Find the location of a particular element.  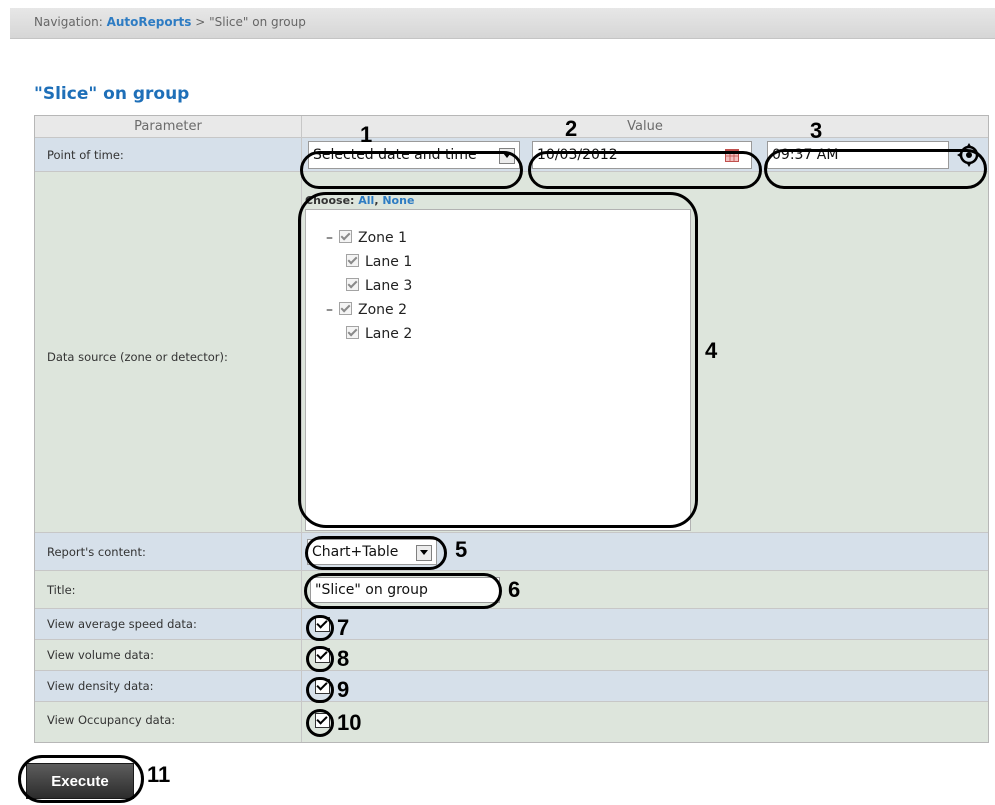

callout-5: 5 is located at coordinates (461, 549).